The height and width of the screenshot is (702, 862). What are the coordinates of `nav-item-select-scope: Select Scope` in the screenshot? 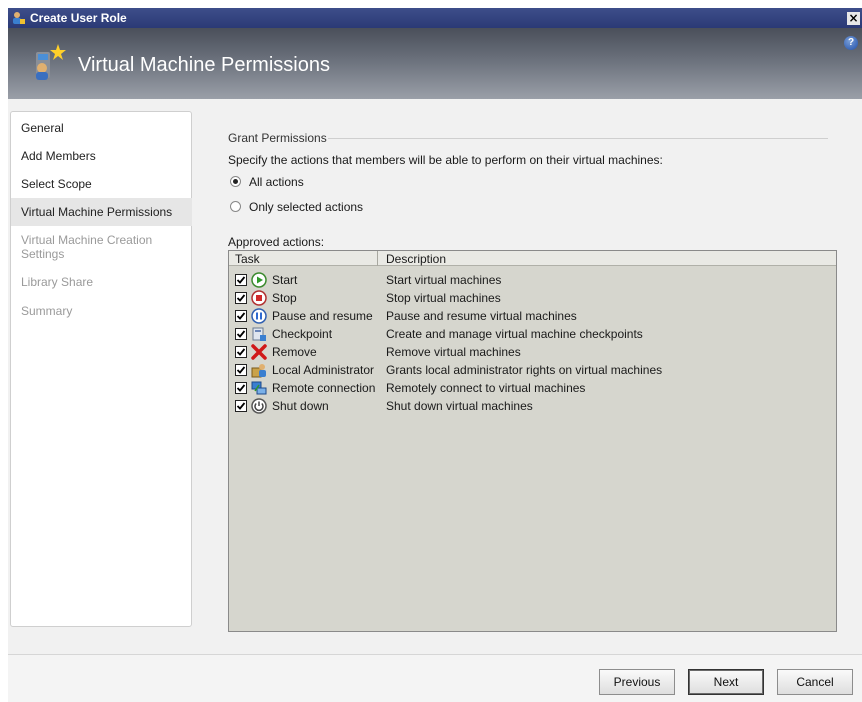 It's located at (101, 184).